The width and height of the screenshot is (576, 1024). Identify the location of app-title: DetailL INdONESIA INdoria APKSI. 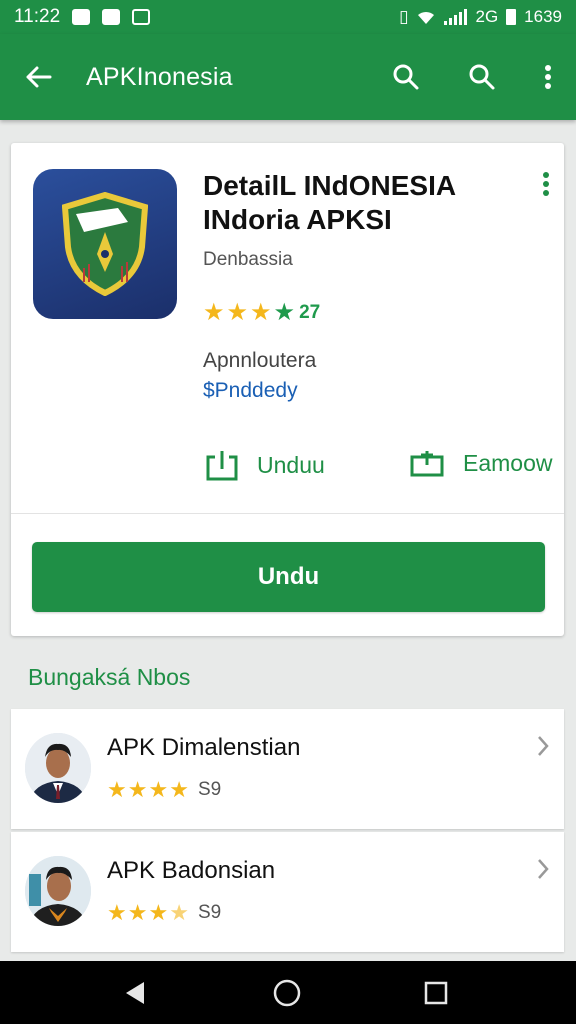
(329, 202).